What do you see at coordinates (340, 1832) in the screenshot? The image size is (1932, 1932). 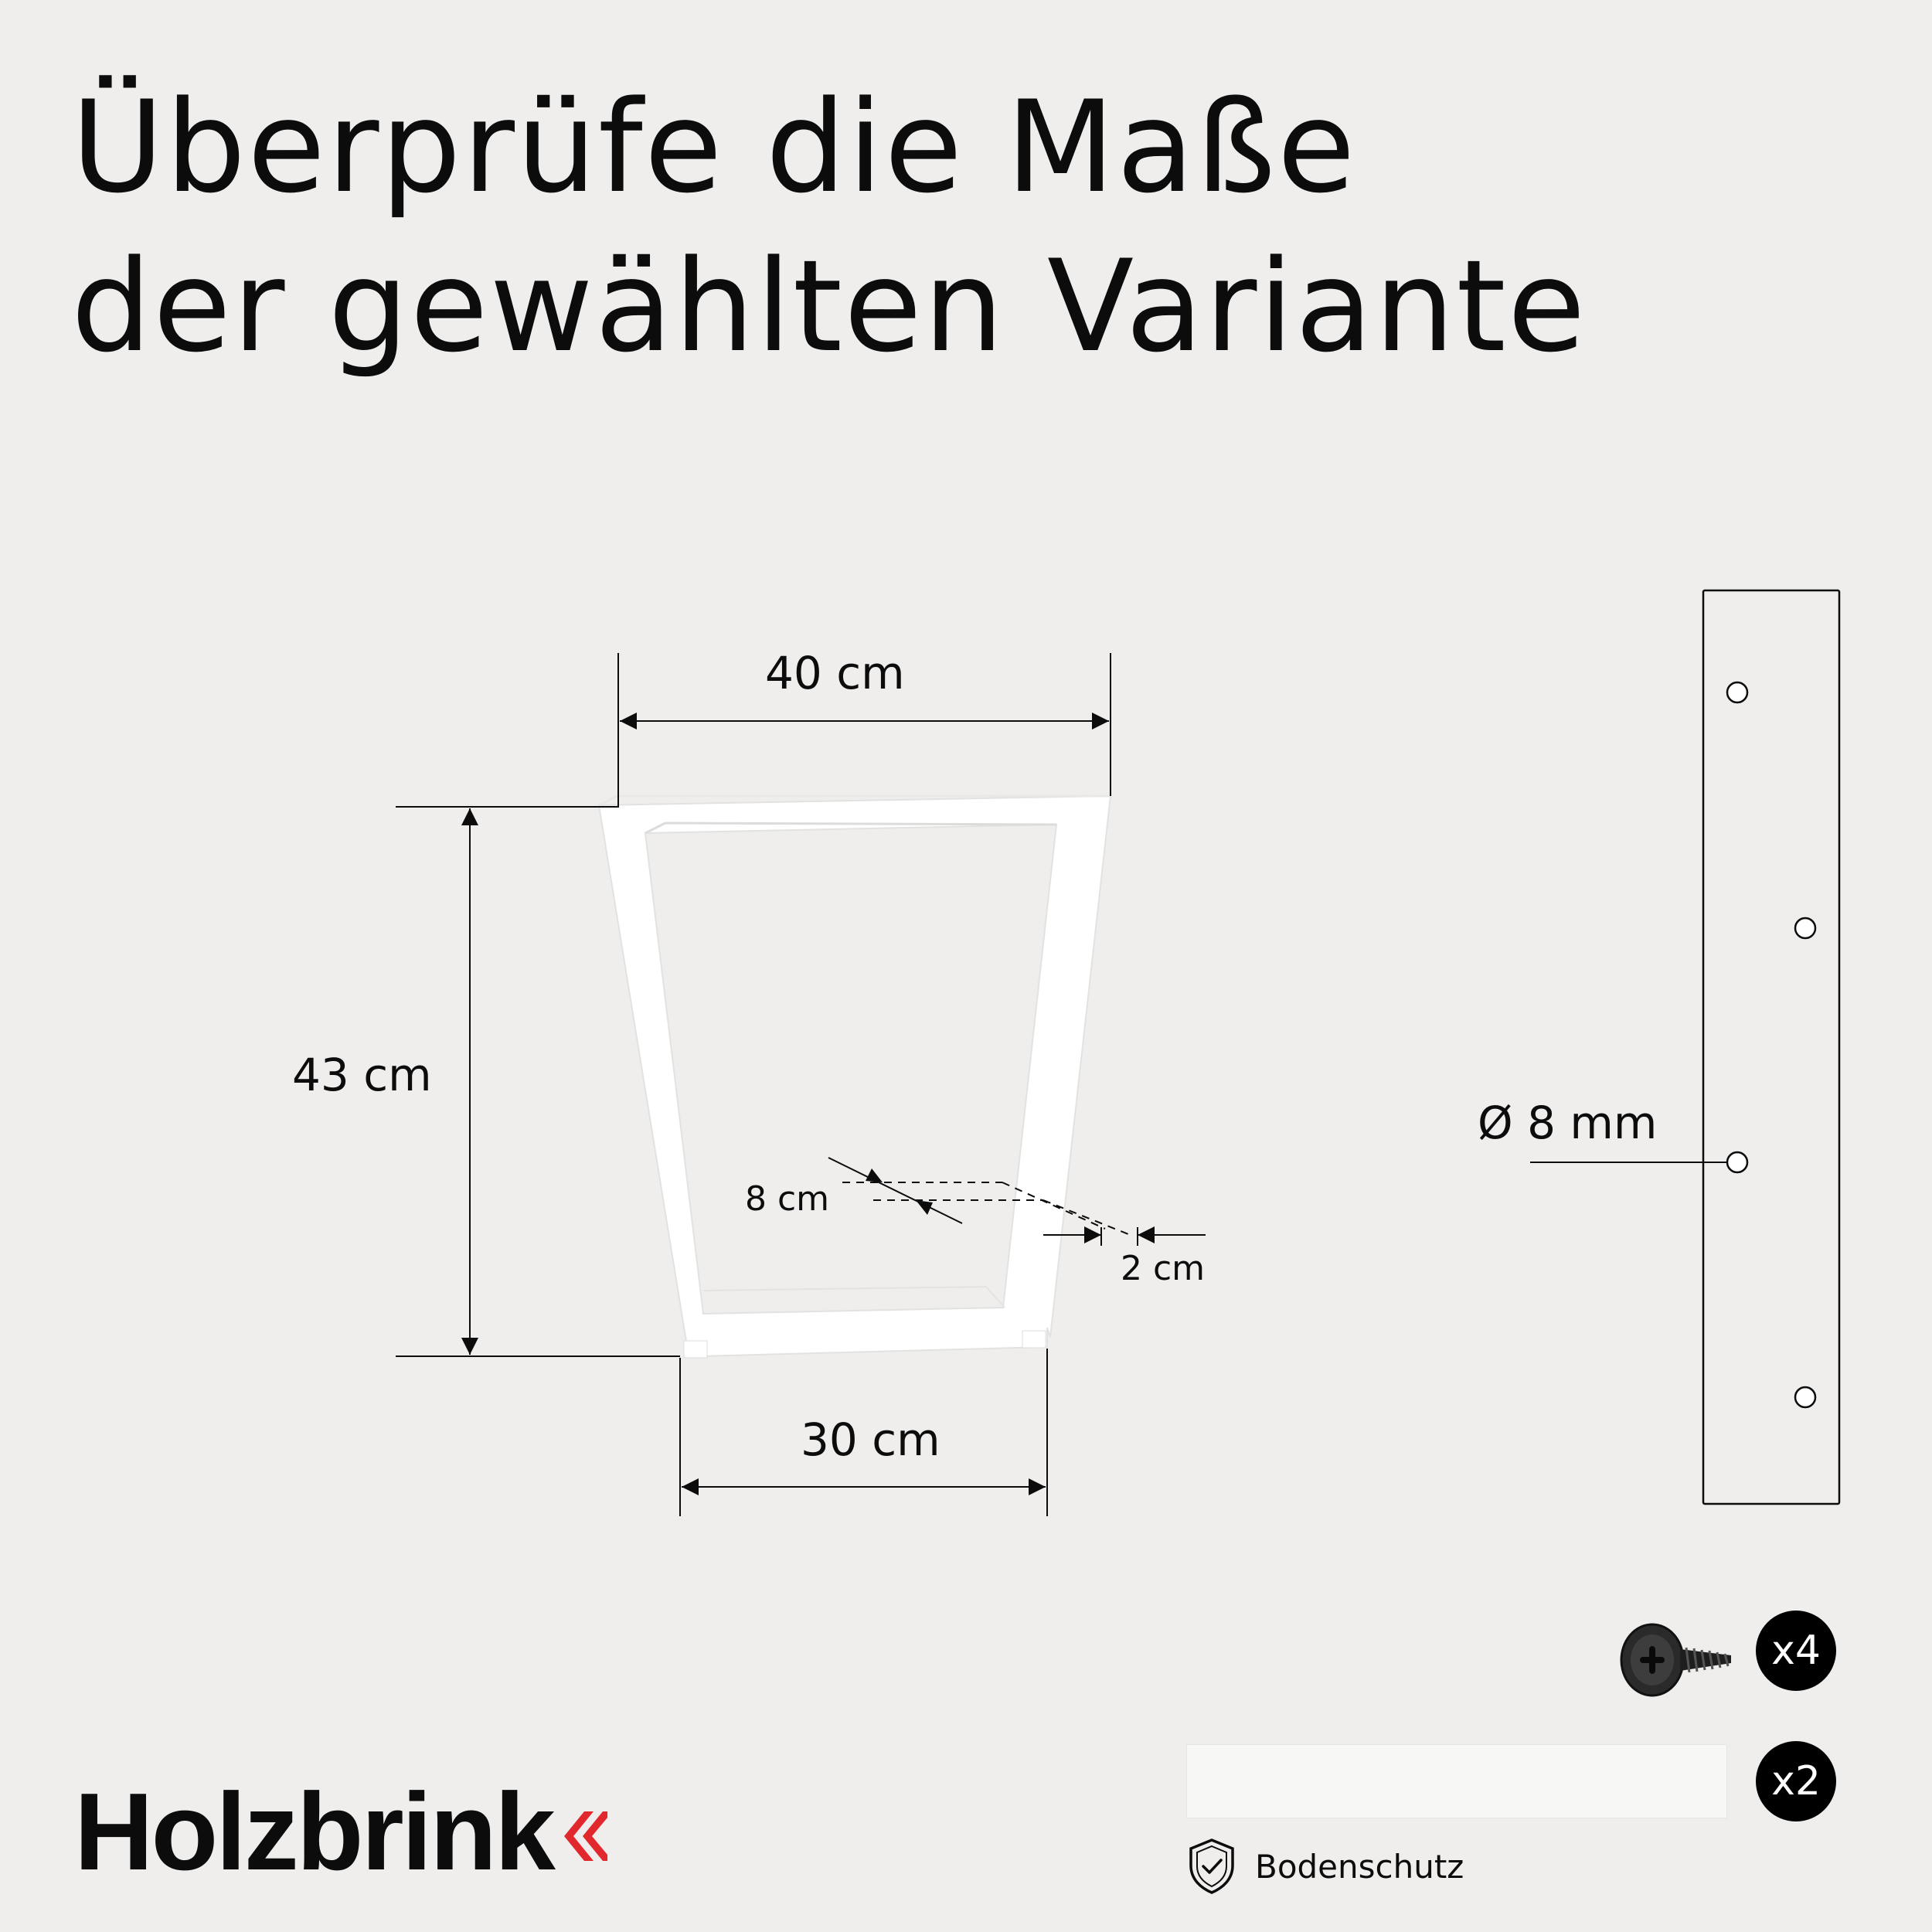 I see `brand-logo: Holzbrink` at bounding box center [340, 1832].